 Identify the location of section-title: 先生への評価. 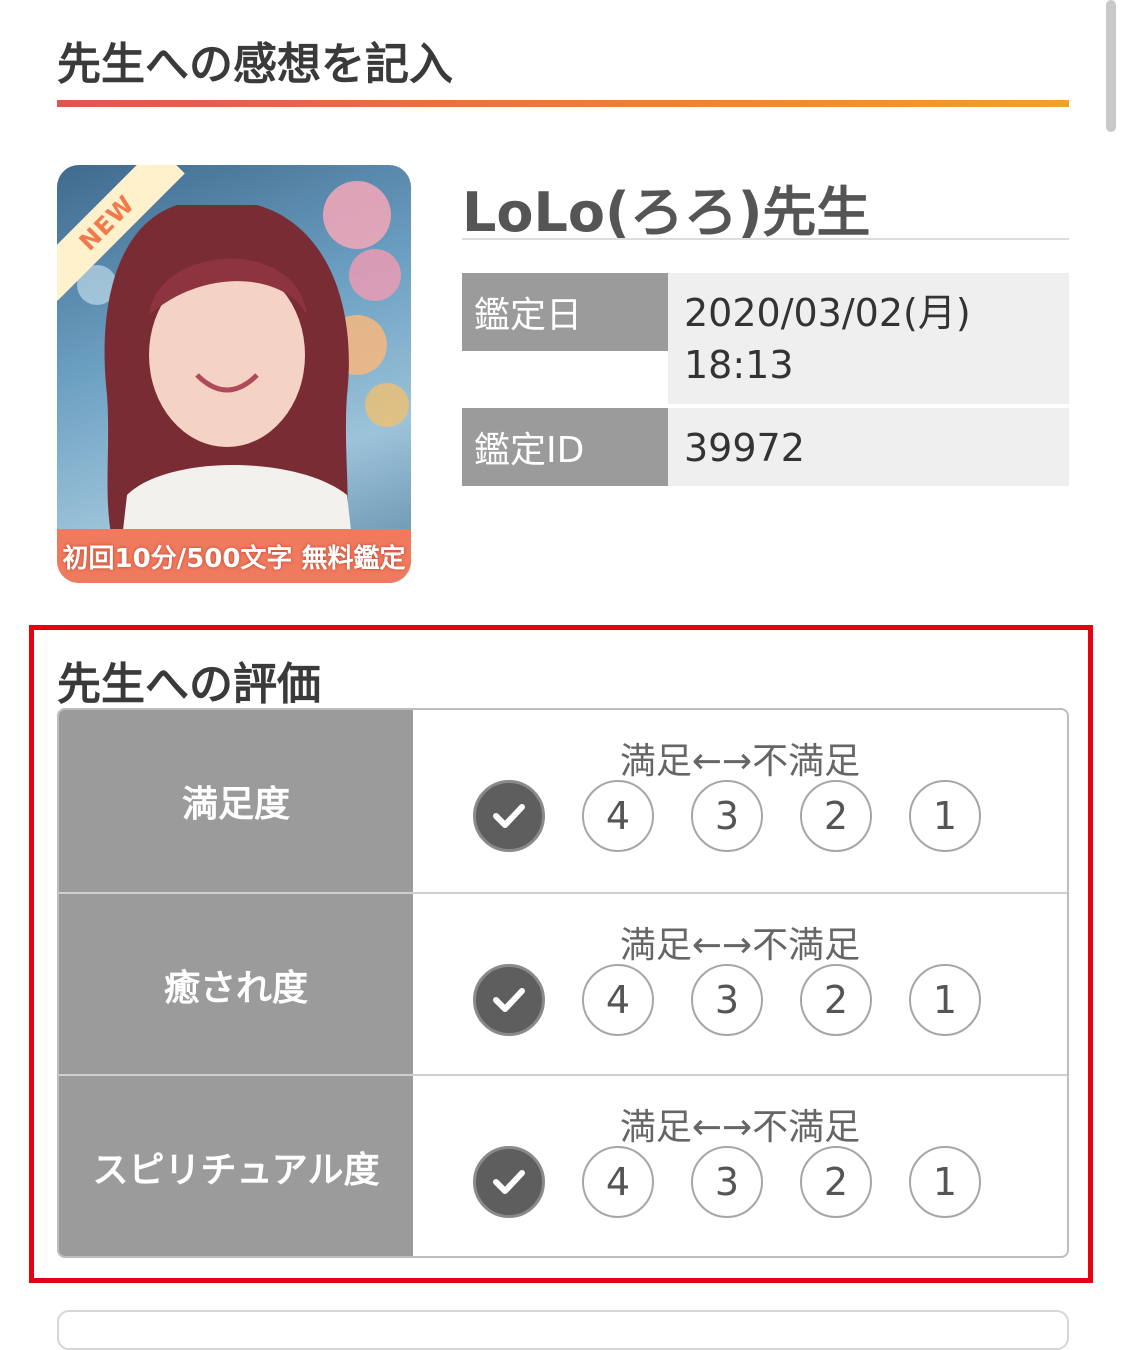
(189, 684).